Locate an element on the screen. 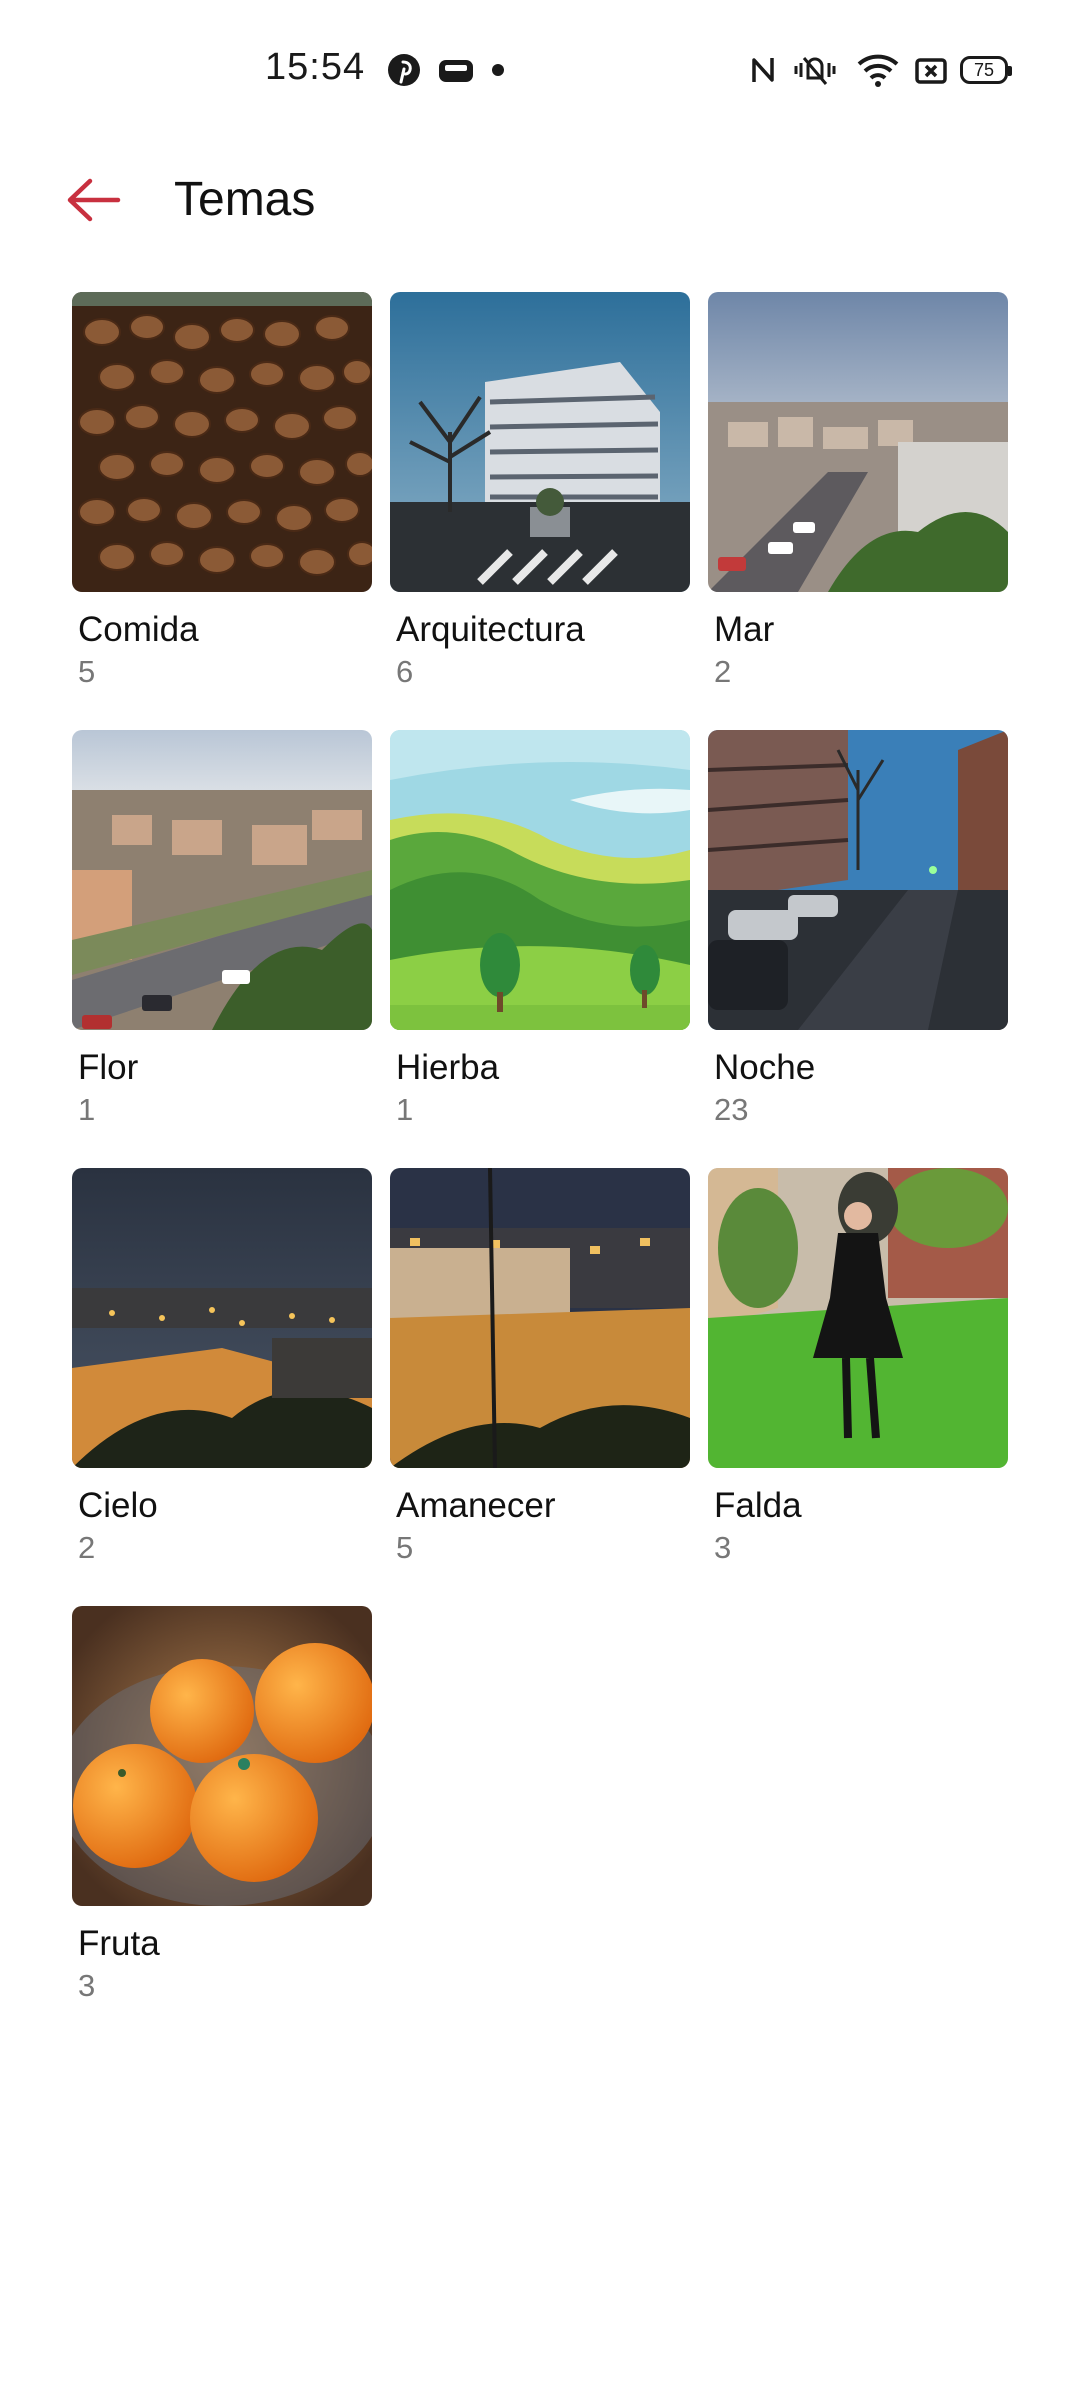  pinterest-icon is located at coordinates (404, 70).